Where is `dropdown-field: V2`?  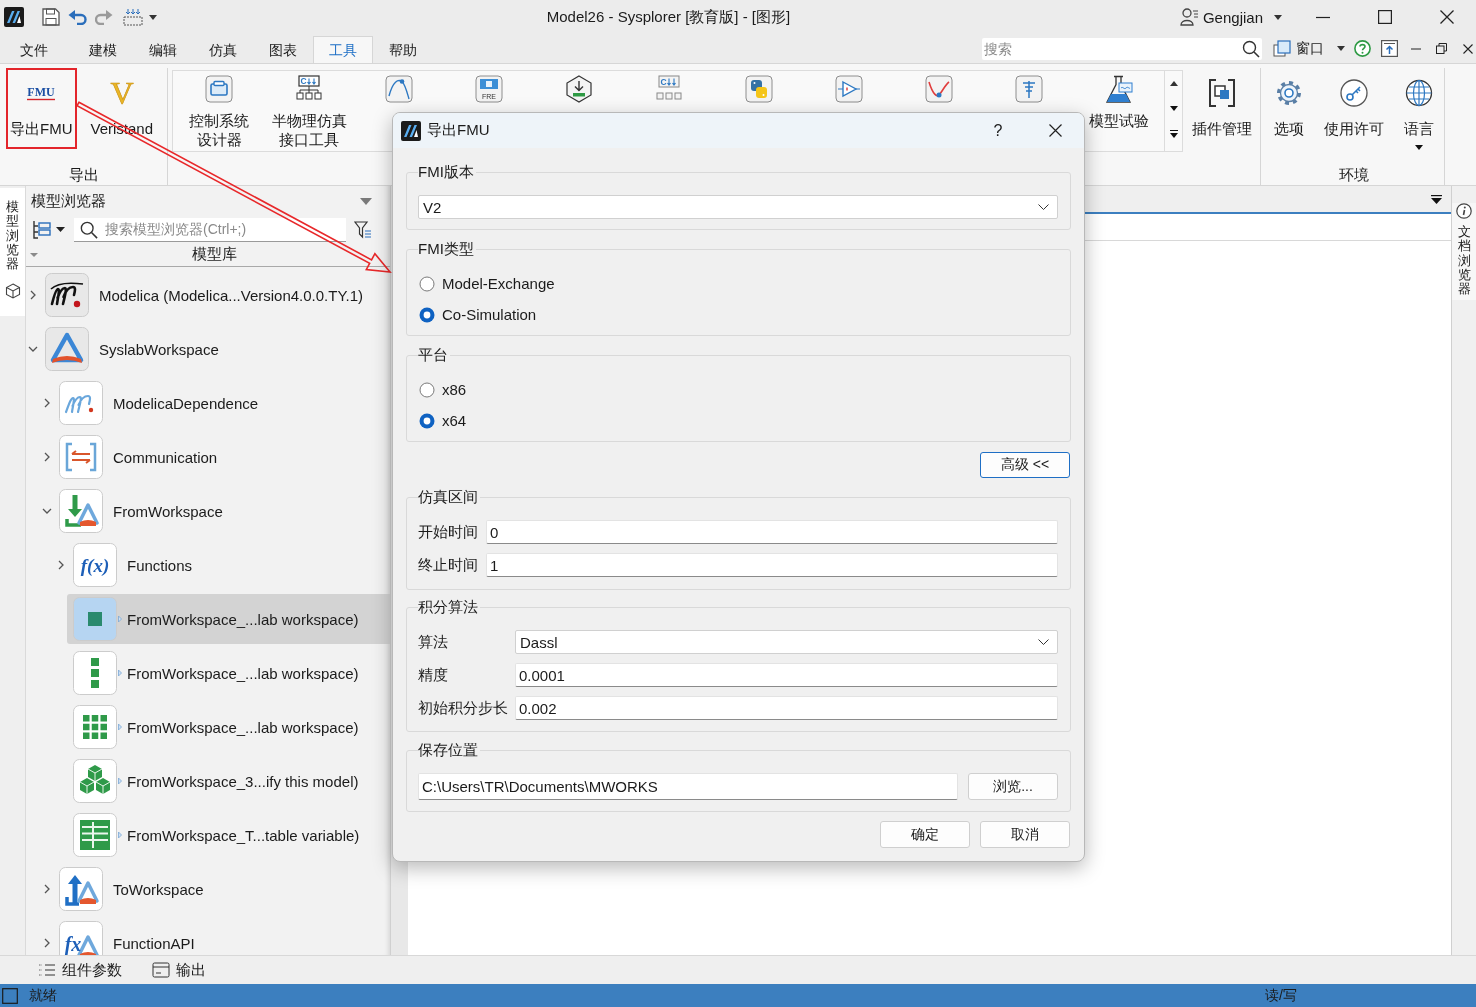
dropdown-field: V2 is located at coordinates (738, 207).